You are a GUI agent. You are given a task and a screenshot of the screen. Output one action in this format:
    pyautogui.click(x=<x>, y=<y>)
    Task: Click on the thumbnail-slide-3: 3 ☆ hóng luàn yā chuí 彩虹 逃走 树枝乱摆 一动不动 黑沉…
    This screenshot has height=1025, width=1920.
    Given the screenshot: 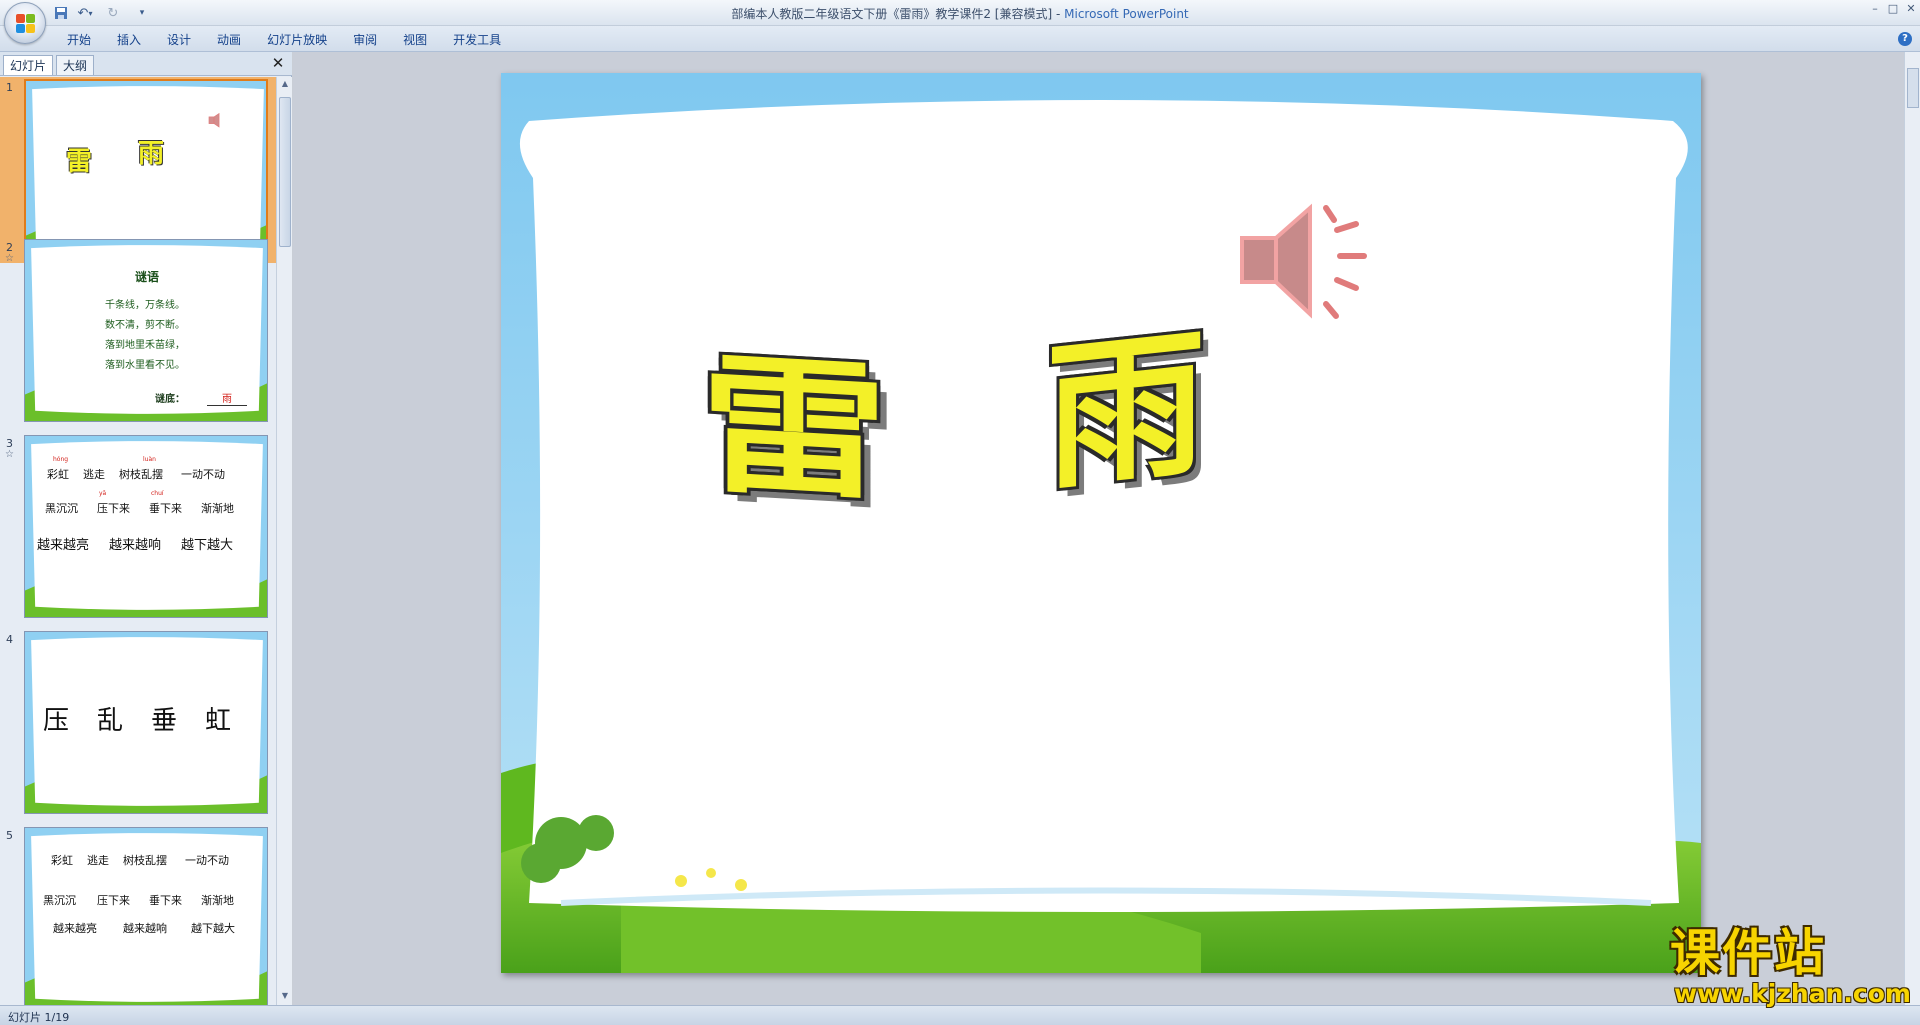 What is the action you would take?
    pyautogui.click(x=138, y=526)
    